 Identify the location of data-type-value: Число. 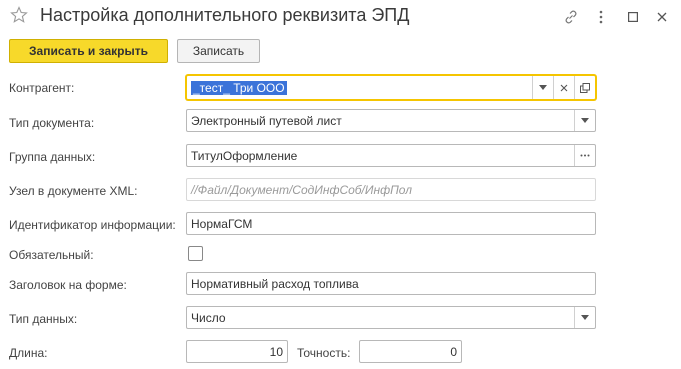
(208, 317).